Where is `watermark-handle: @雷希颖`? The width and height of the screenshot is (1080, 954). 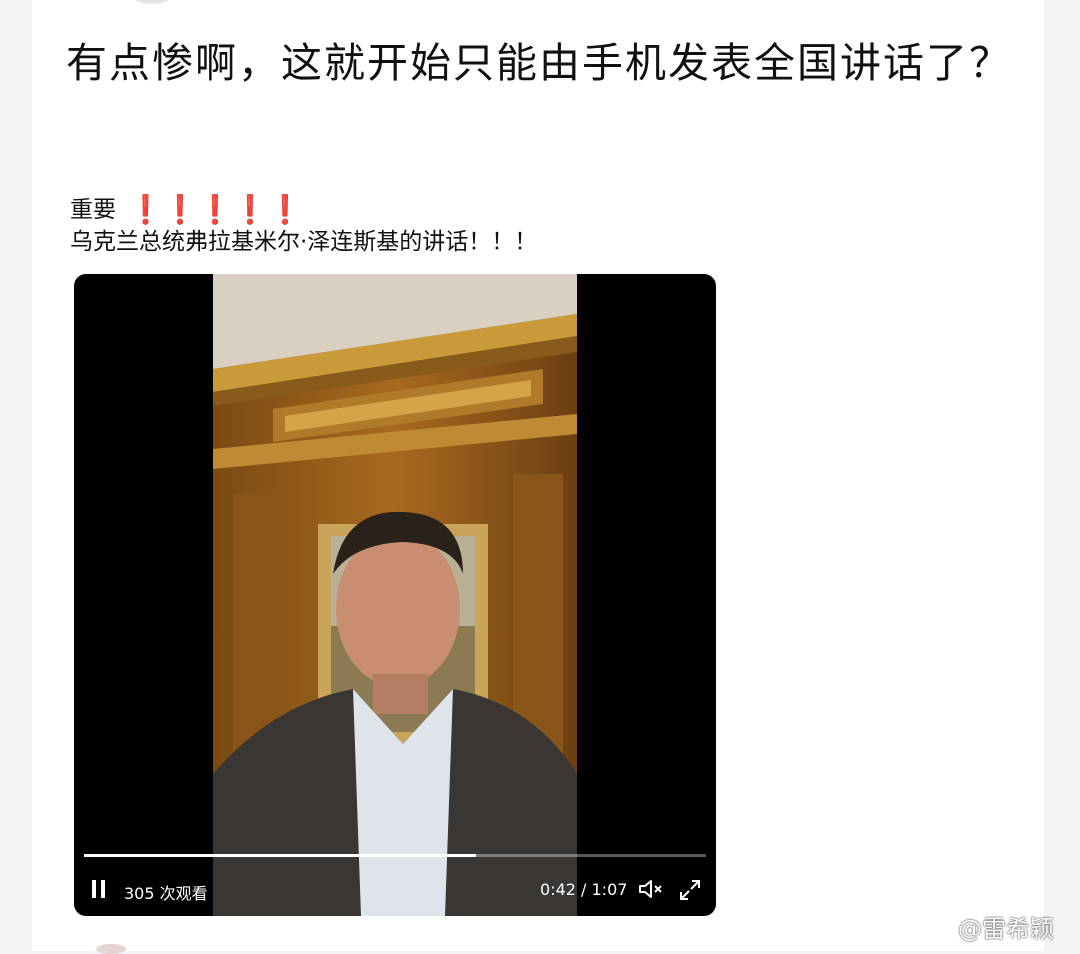 watermark-handle: @雷希颖 is located at coordinates (1006, 928).